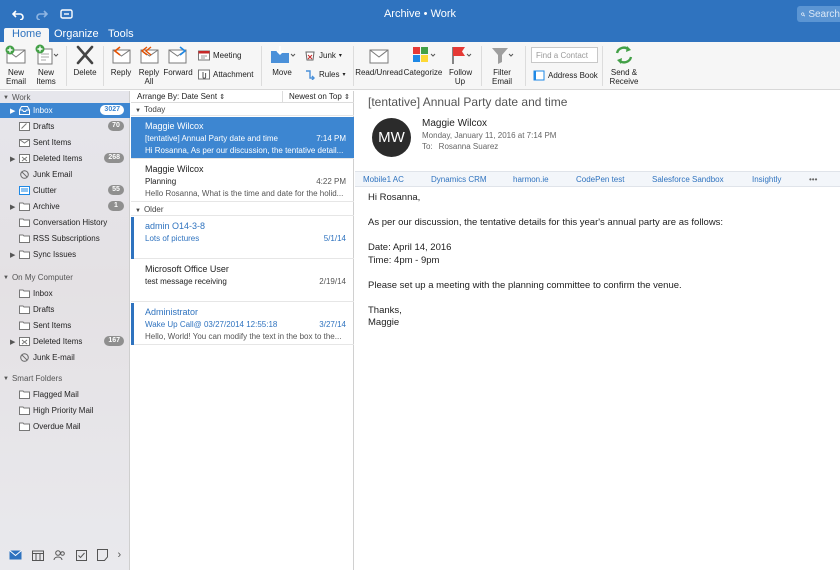 The height and width of the screenshot is (570, 840). What do you see at coordinates (818, 14) in the screenshot?
I see `search-field: Search` at bounding box center [818, 14].